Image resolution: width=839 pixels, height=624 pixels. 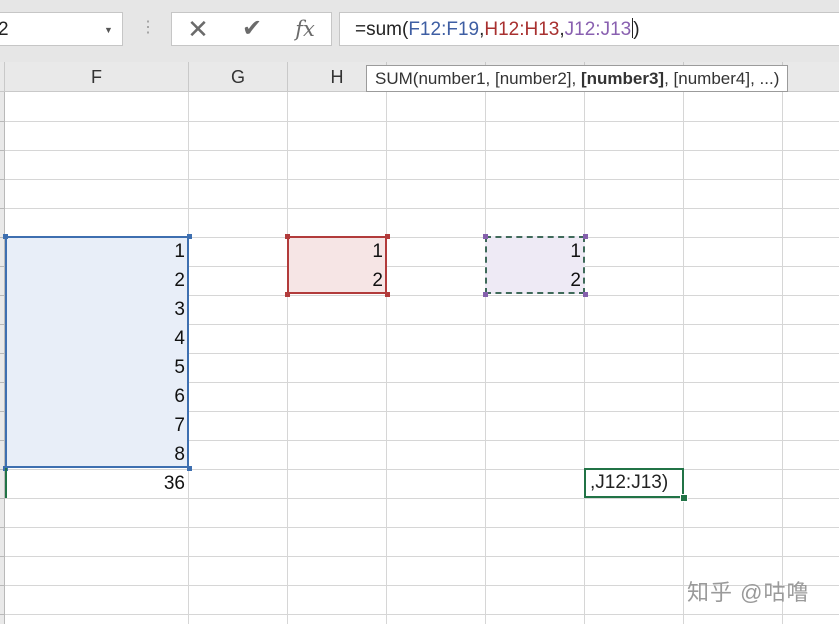 What do you see at coordinates (684, 498) in the screenshot?
I see `fill-handle` at bounding box center [684, 498].